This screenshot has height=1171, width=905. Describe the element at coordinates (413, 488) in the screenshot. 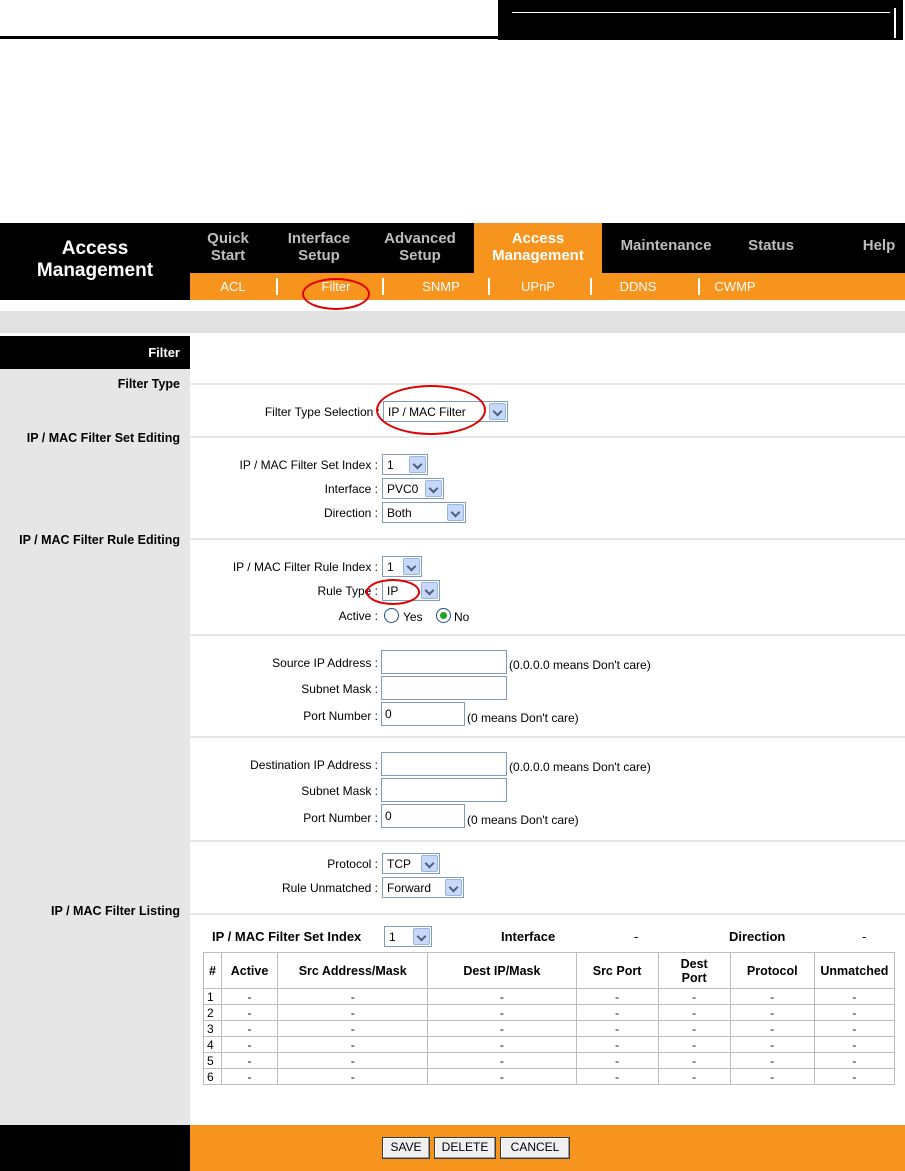

I see `interface-select: PVC0` at that location.